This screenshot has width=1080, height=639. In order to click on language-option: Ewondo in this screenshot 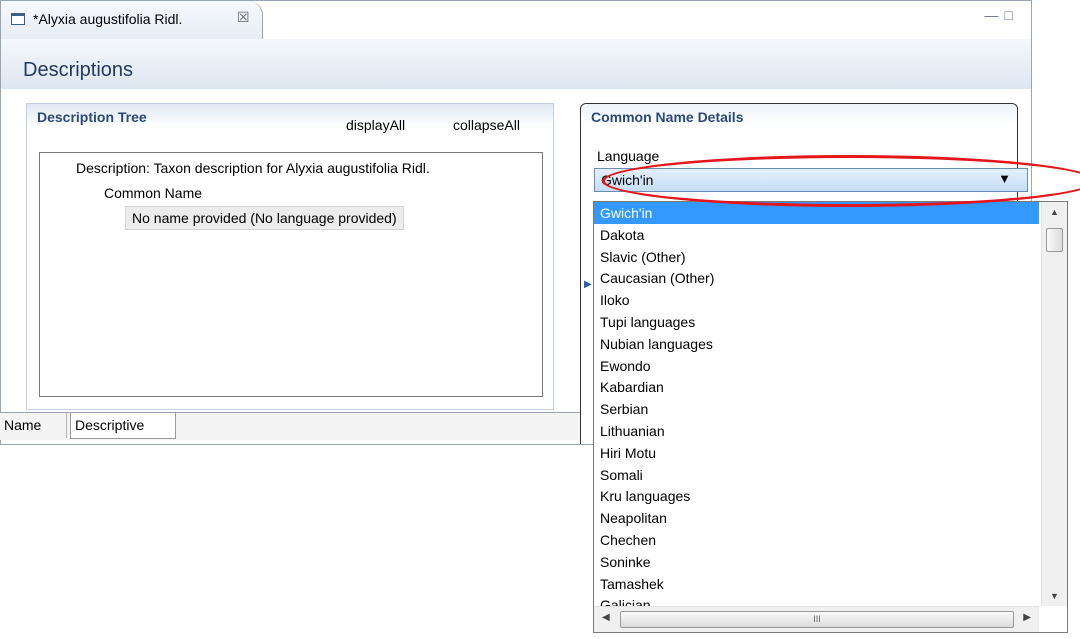, I will do `click(816, 366)`.